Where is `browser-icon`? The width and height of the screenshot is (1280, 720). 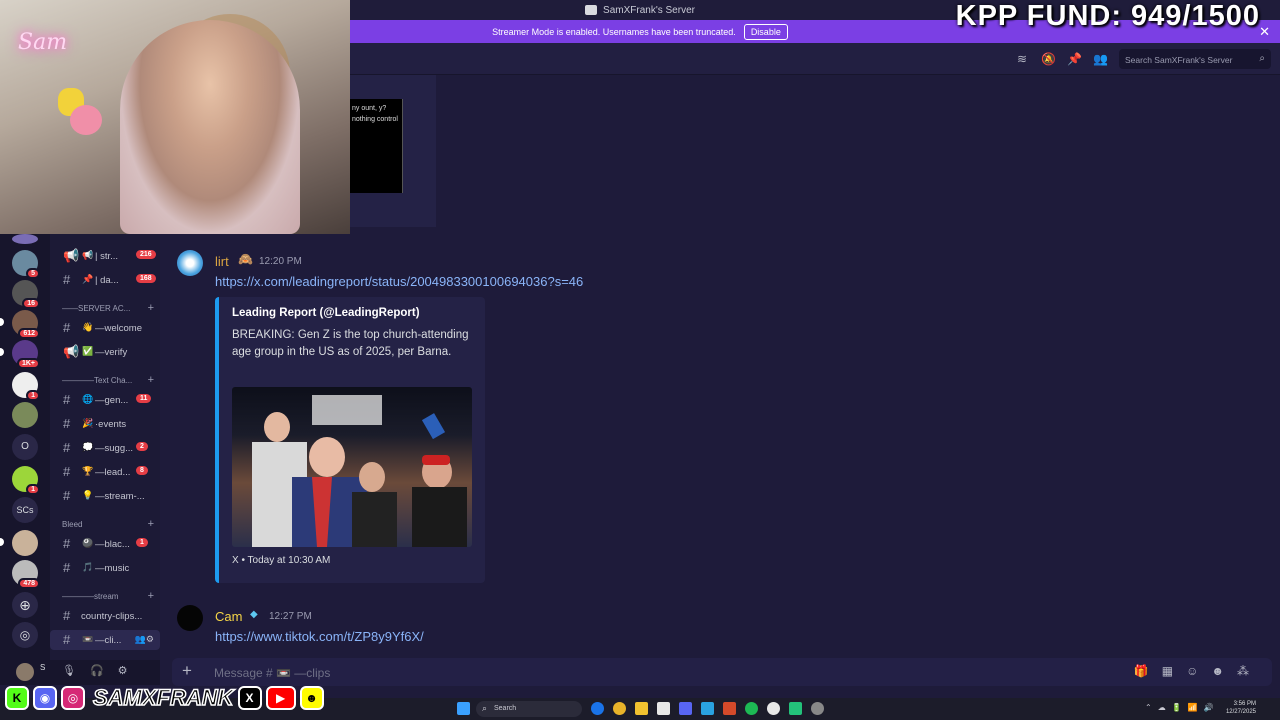
browser-icon is located at coordinates (773, 708).